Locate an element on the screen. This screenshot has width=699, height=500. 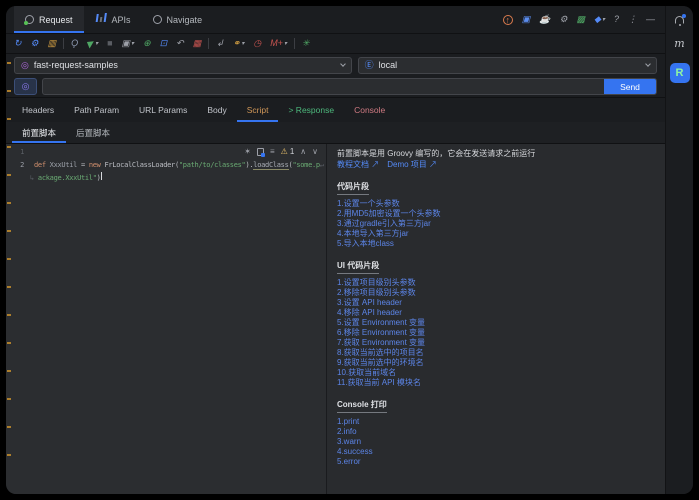
tab-console: Console is located at coordinates (369, 110).